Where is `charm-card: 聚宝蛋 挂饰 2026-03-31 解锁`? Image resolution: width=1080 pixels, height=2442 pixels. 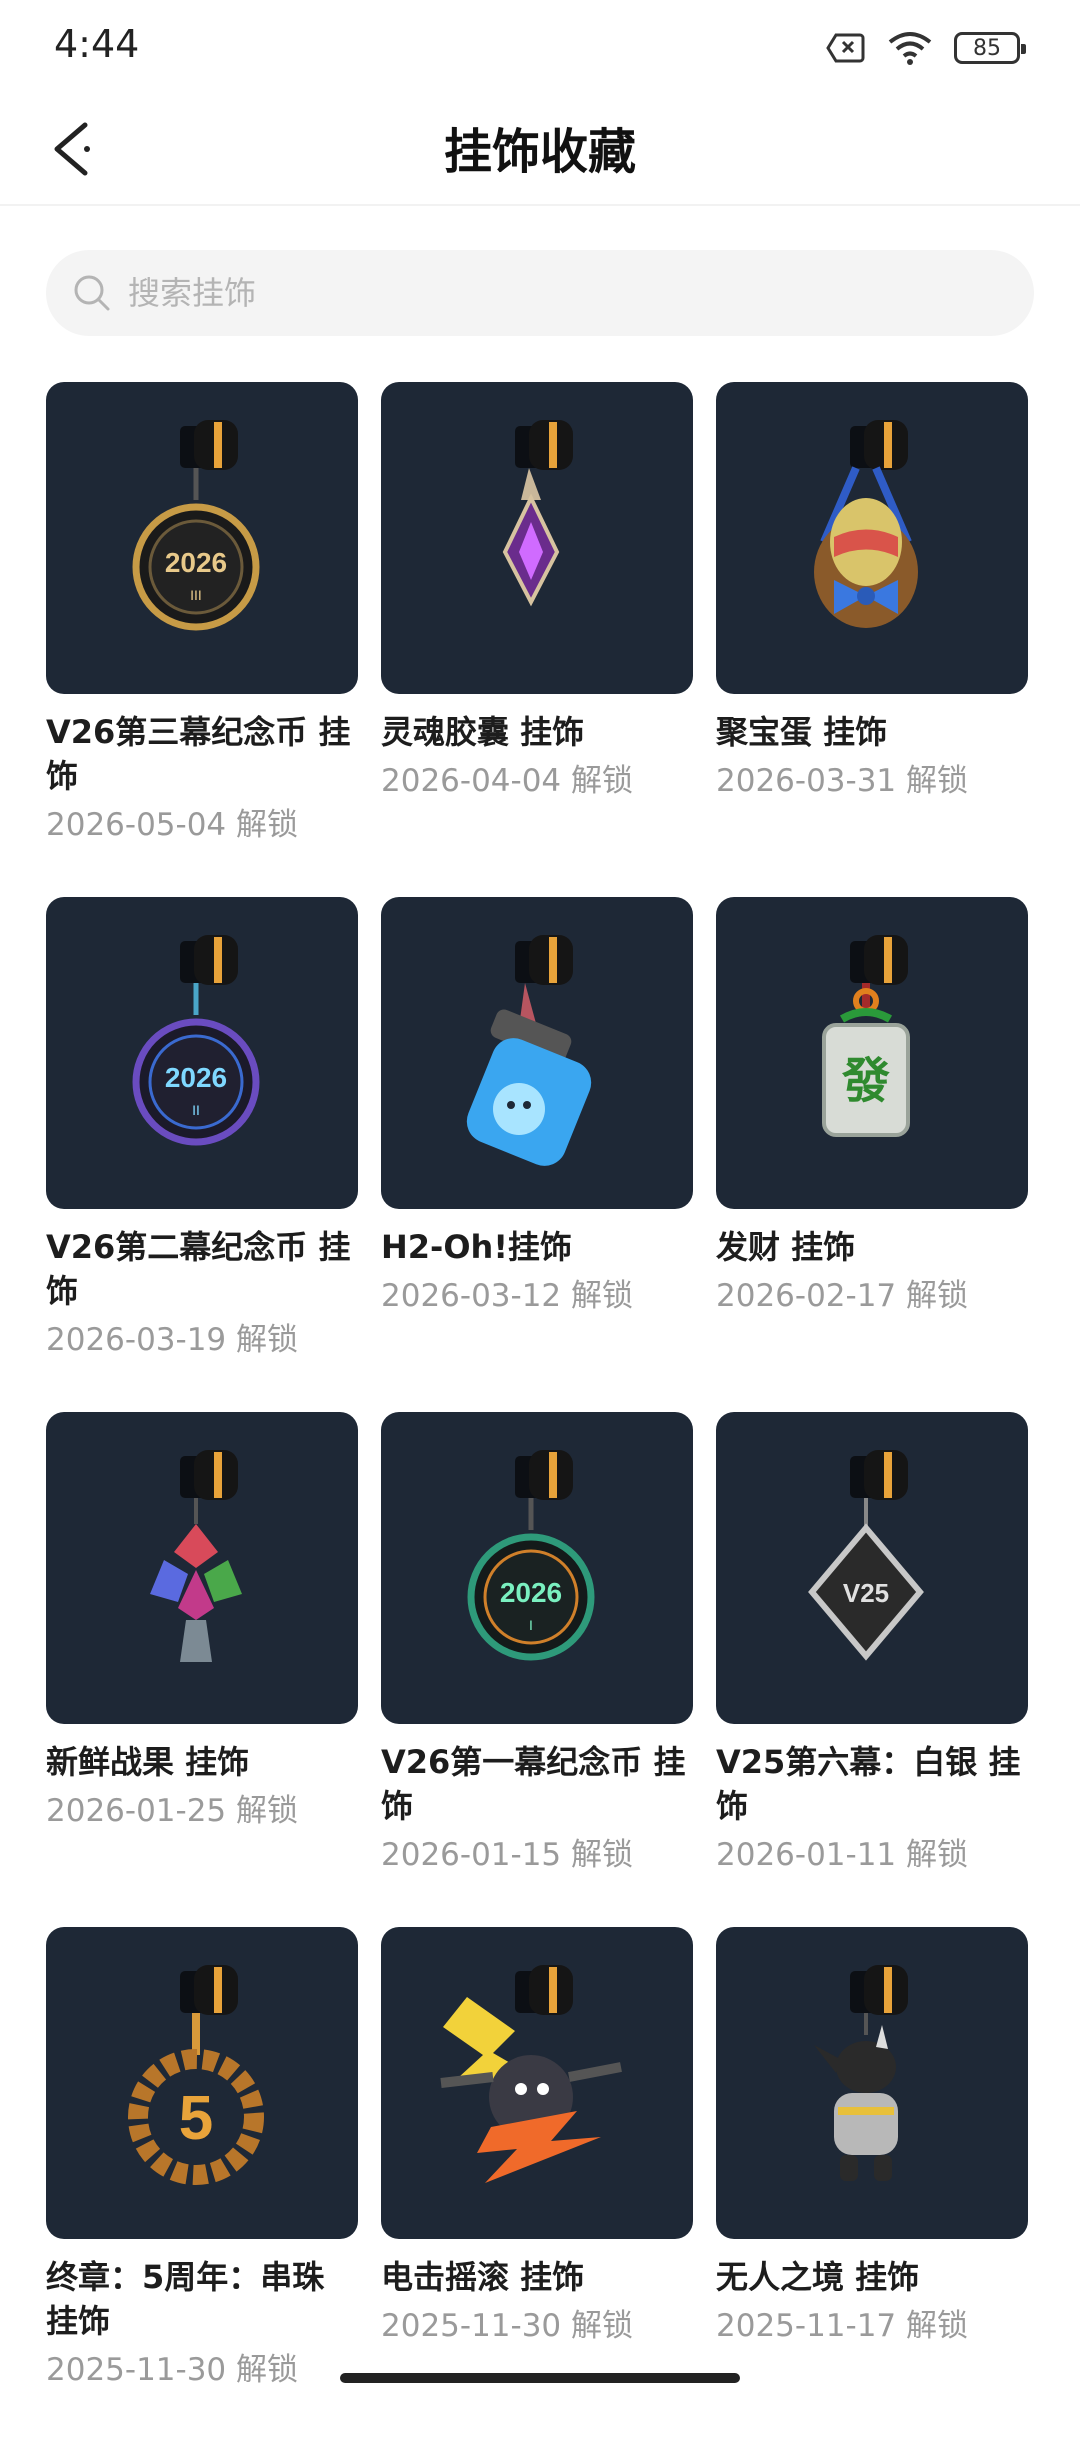
charm-card: 聚宝蛋 挂饰 2026-03-31 解锁 is located at coordinates (872, 639).